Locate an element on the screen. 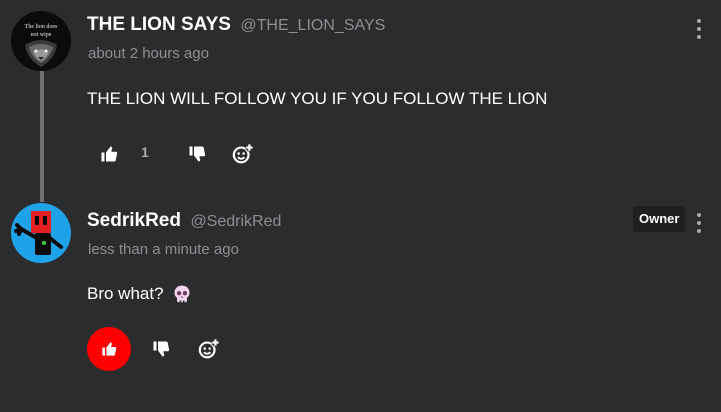  lion-avatar-image: The lion does not wipe is located at coordinates (41, 41).